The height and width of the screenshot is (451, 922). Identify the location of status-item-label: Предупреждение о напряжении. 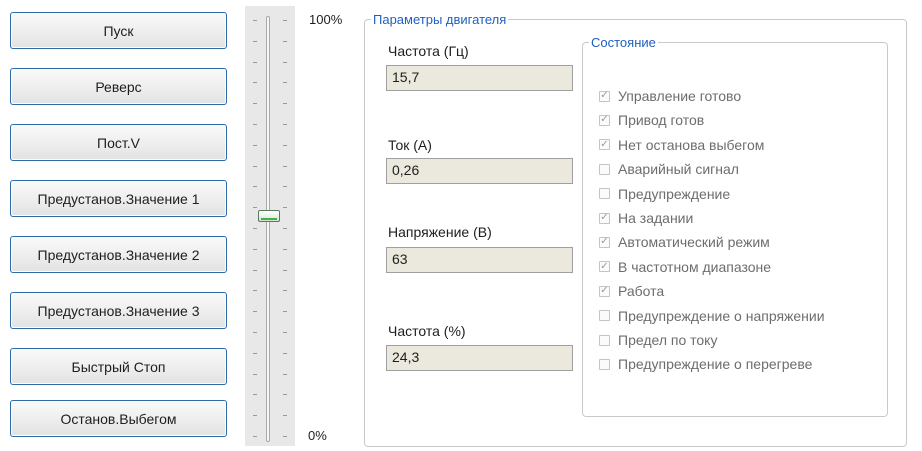
(721, 315).